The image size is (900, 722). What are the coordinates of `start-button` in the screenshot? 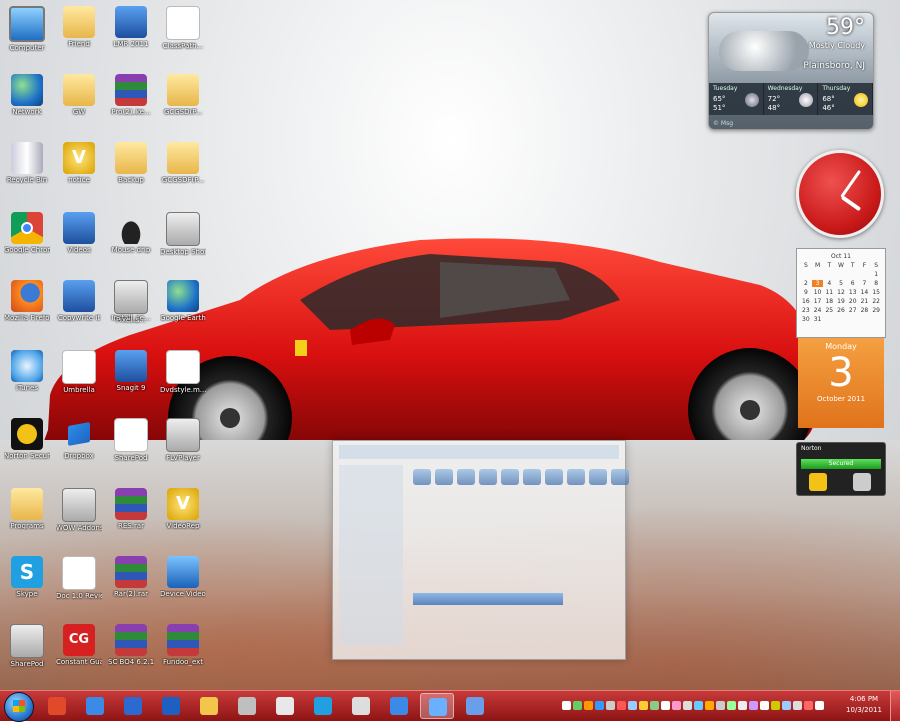 It's located at (19, 707).